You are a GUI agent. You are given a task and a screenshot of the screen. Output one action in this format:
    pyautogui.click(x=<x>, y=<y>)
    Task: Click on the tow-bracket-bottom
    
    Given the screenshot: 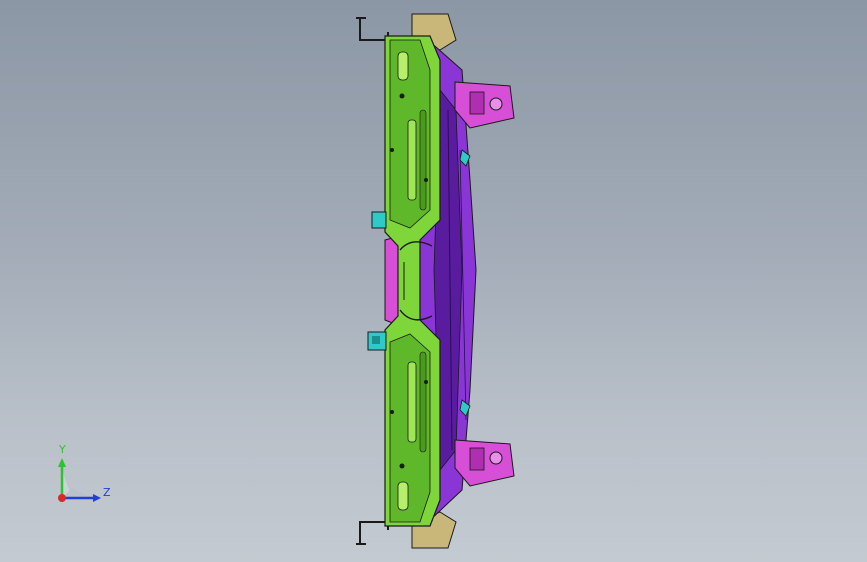 What is the action you would take?
    pyautogui.click(x=484, y=463)
    